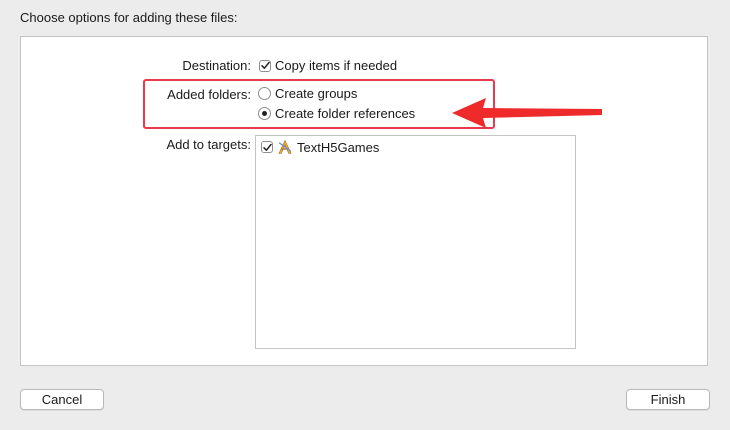 The image size is (730, 430). What do you see at coordinates (208, 144) in the screenshot?
I see `add-to-targets-label: Add to targets:` at bounding box center [208, 144].